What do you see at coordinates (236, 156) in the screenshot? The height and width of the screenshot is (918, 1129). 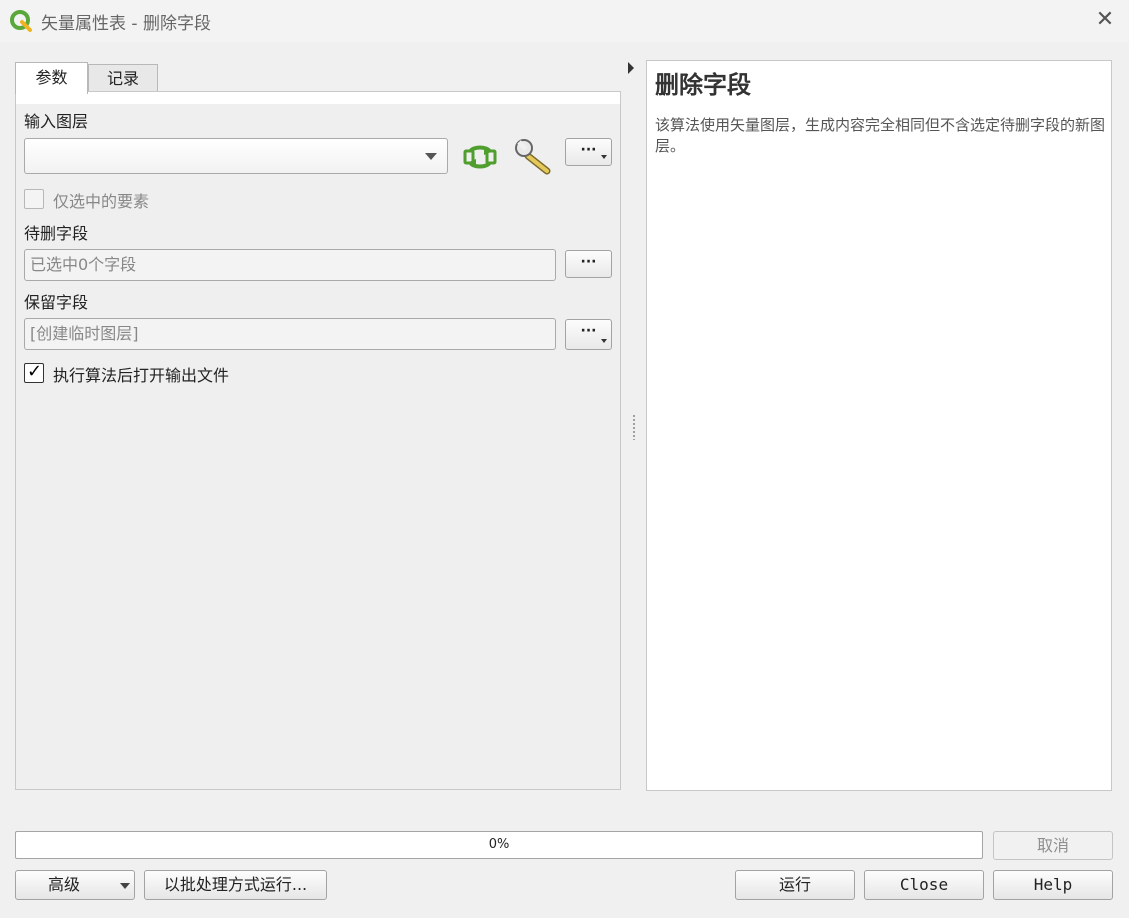 I see `input-layer-combo` at bounding box center [236, 156].